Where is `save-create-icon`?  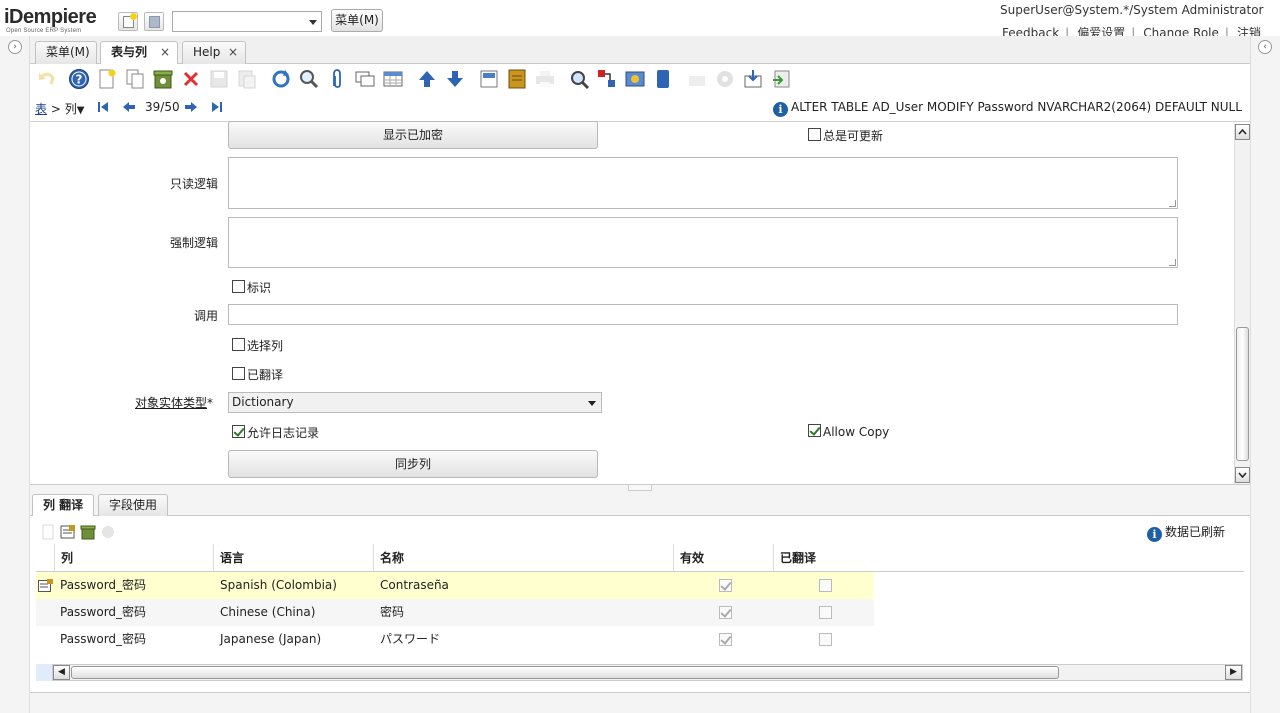 save-create-icon is located at coordinates (247, 79).